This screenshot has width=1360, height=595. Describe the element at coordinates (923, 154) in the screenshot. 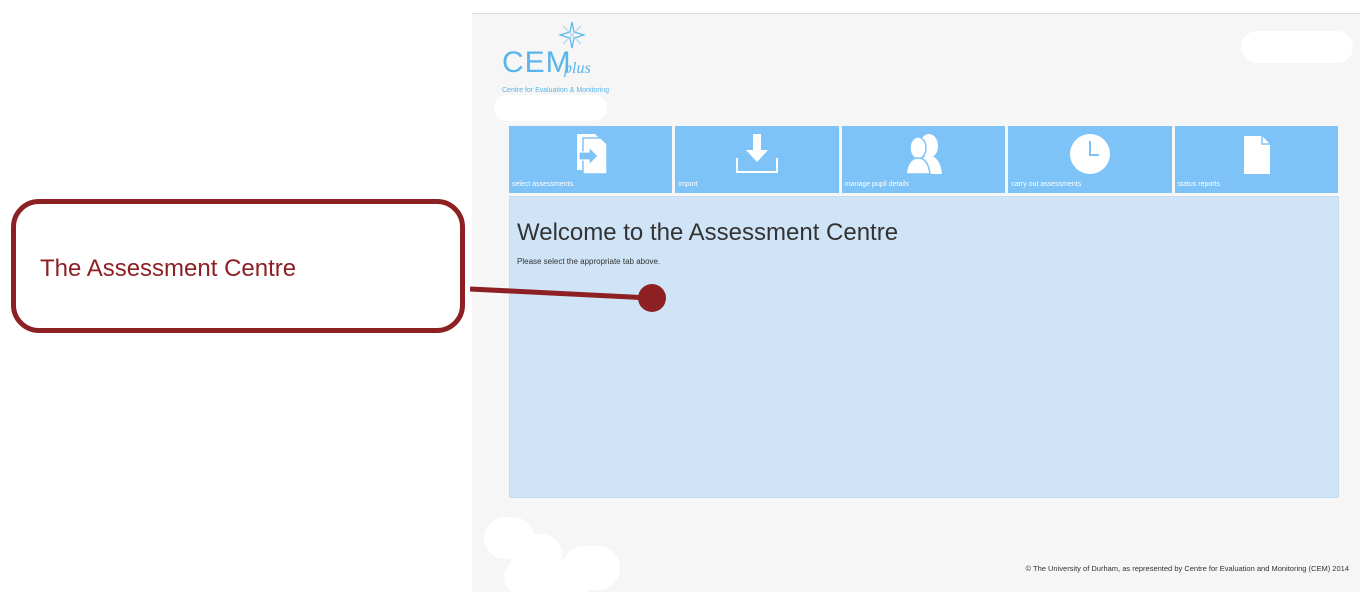

I see `people-icon` at that location.